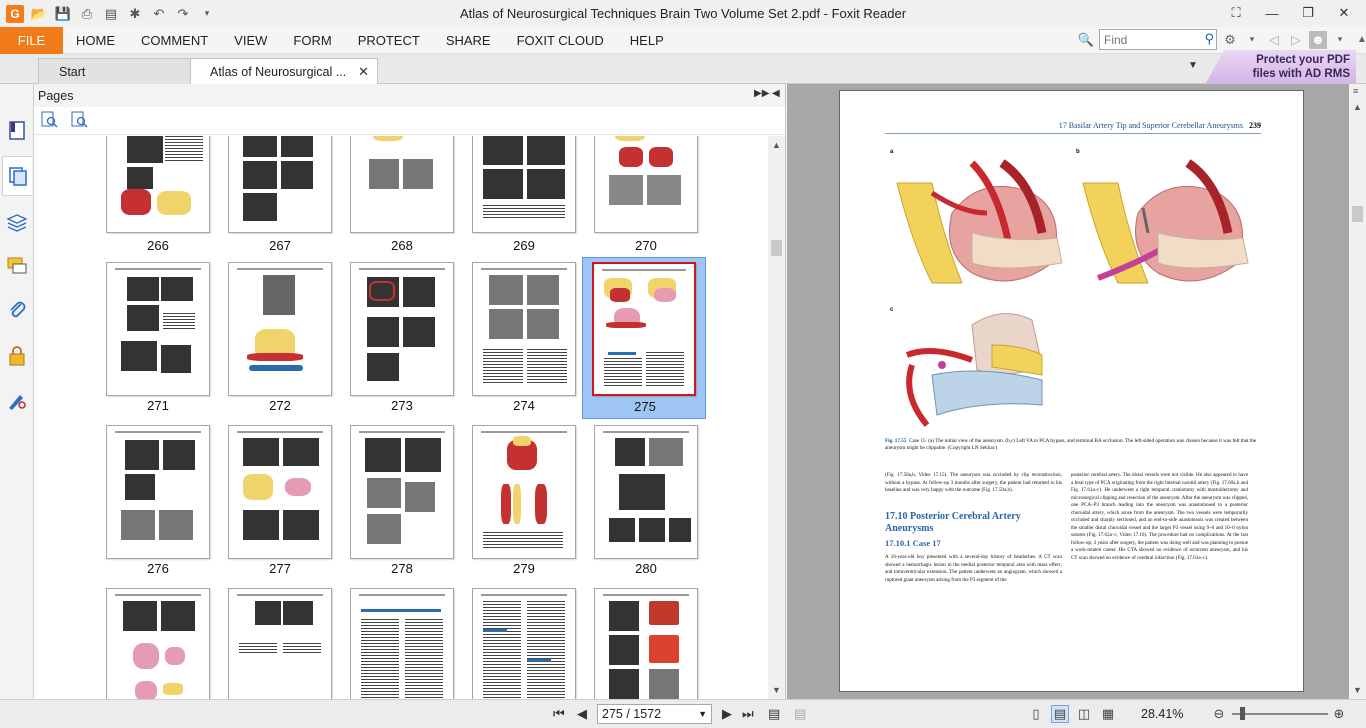 The height and width of the screenshot is (728, 1366). Describe the element at coordinates (1355, 91) in the screenshot. I see `split-handle-icon: ≡` at that location.